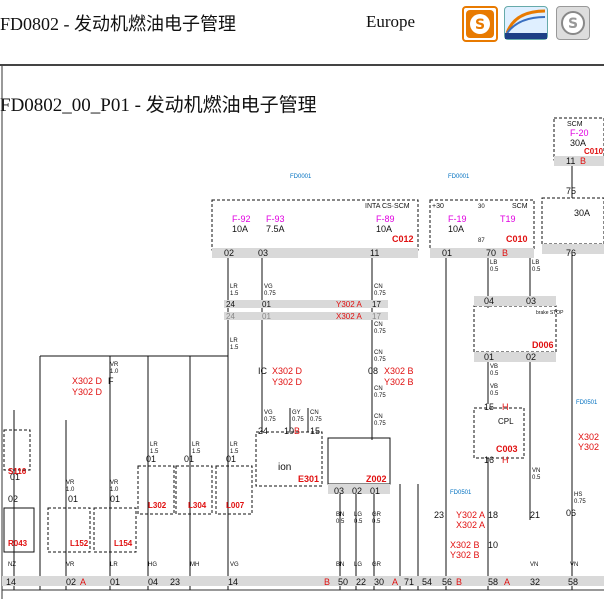 The height and width of the screenshot is (599, 604). What do you see at coordinates (376, 479) in the screenshot?
I see `component-code: Z002` at bounding box center [376, 479].